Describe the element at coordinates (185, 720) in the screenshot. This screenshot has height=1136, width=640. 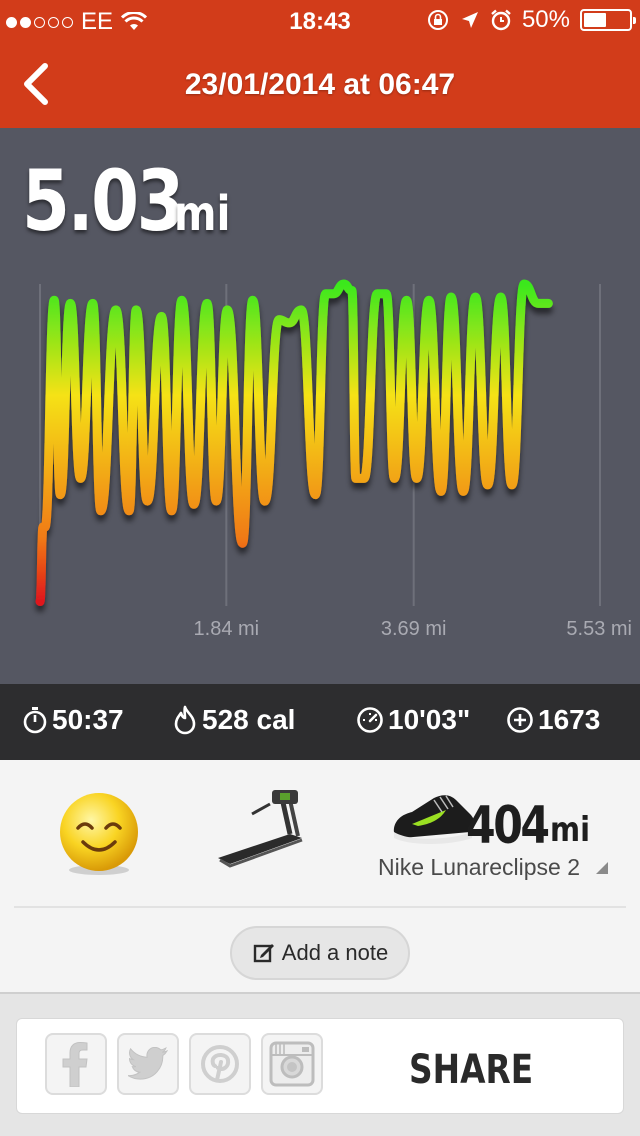
I see `flame-icon` at that location.